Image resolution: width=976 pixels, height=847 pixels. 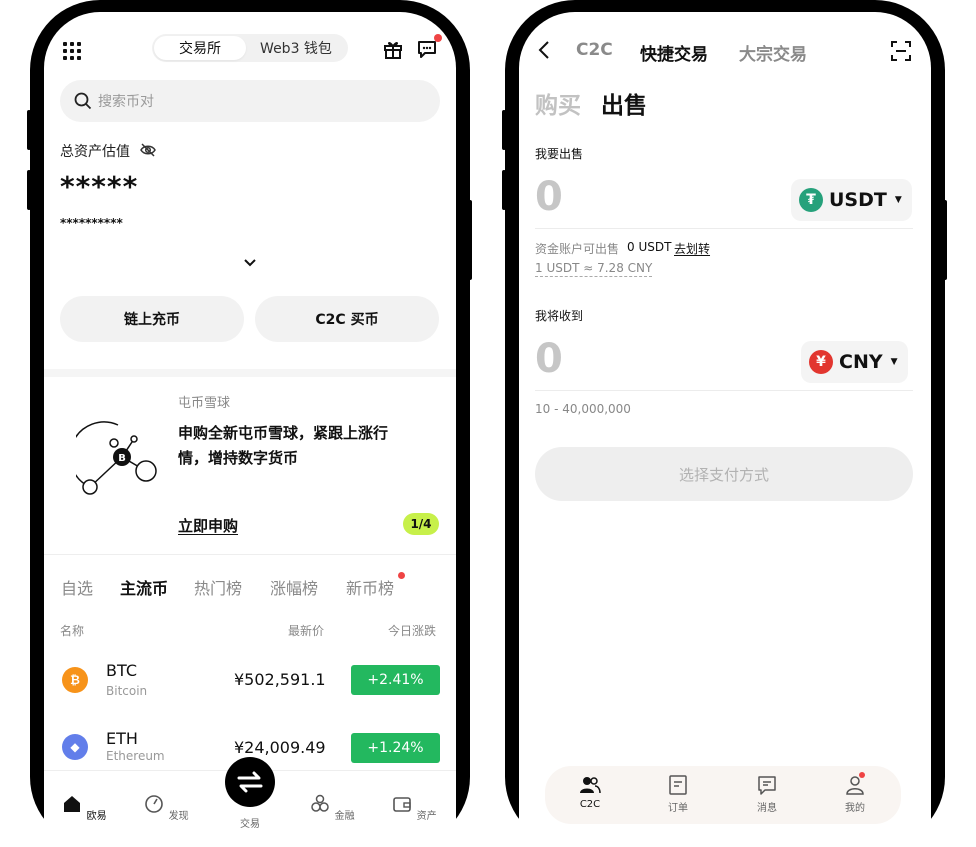 I want to click on orders-icon, so click(x=678, y=785).